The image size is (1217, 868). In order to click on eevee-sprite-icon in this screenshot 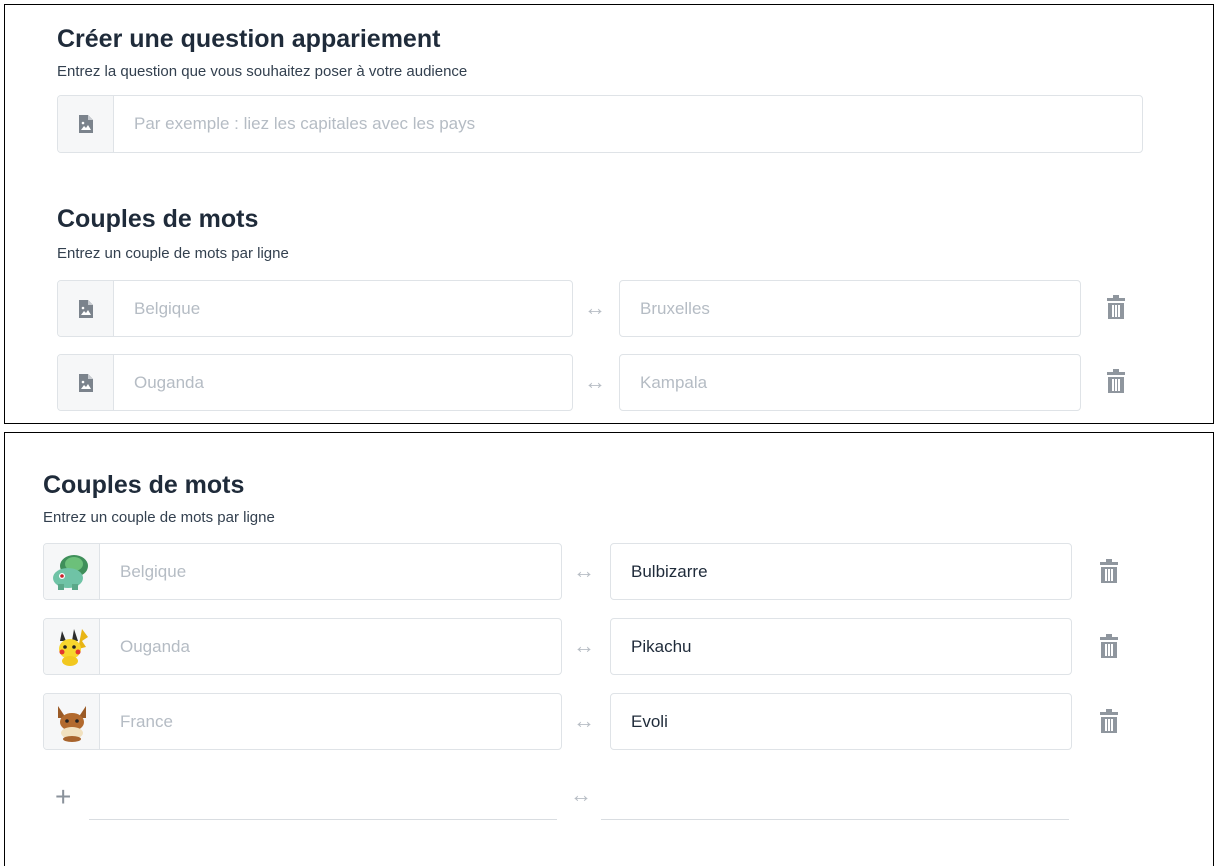, I will do `click(71, 723)`.